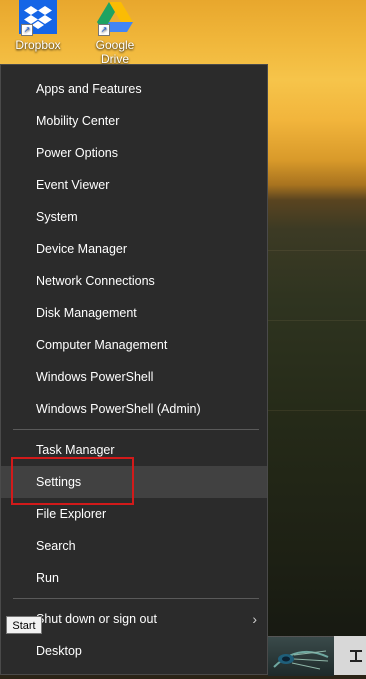  What do you see at coordinates (134, 249) in the screenshot?
I see `menu-item-device-manager: Device Manager` at bounding box center [134, 249].